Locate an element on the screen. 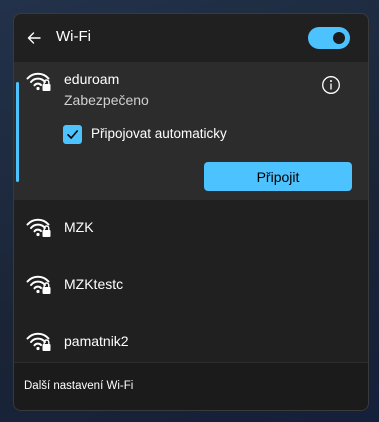 The image size is (379, 422). info-icon is located at coordinates (331, 85).